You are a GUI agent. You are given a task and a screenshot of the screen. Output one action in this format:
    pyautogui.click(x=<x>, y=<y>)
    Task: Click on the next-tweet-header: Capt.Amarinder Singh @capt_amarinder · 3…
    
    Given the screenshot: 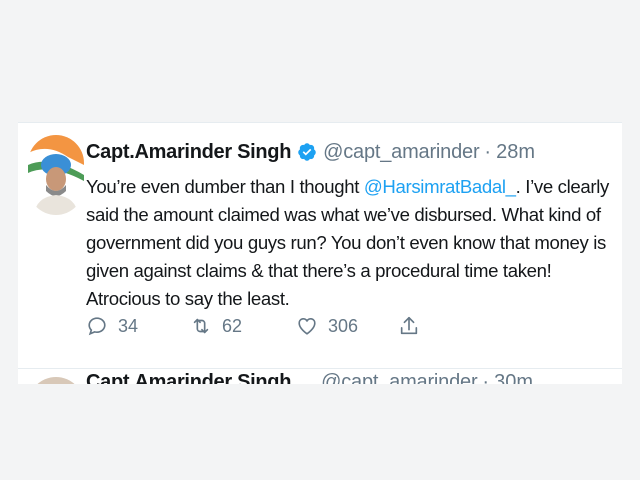 What is the action you would take?
    pyautogui.click(x=309, y=378)
    